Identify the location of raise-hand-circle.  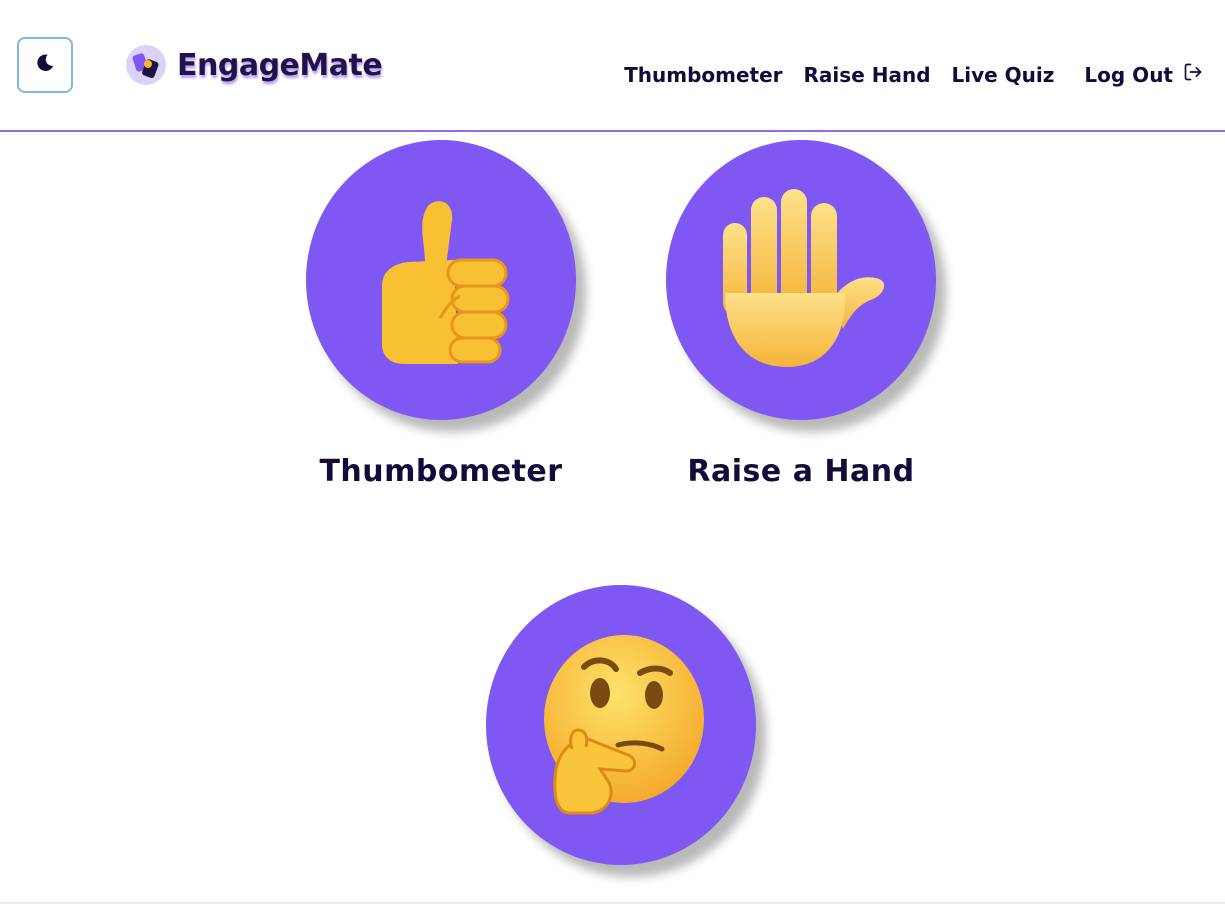
(801, 280).